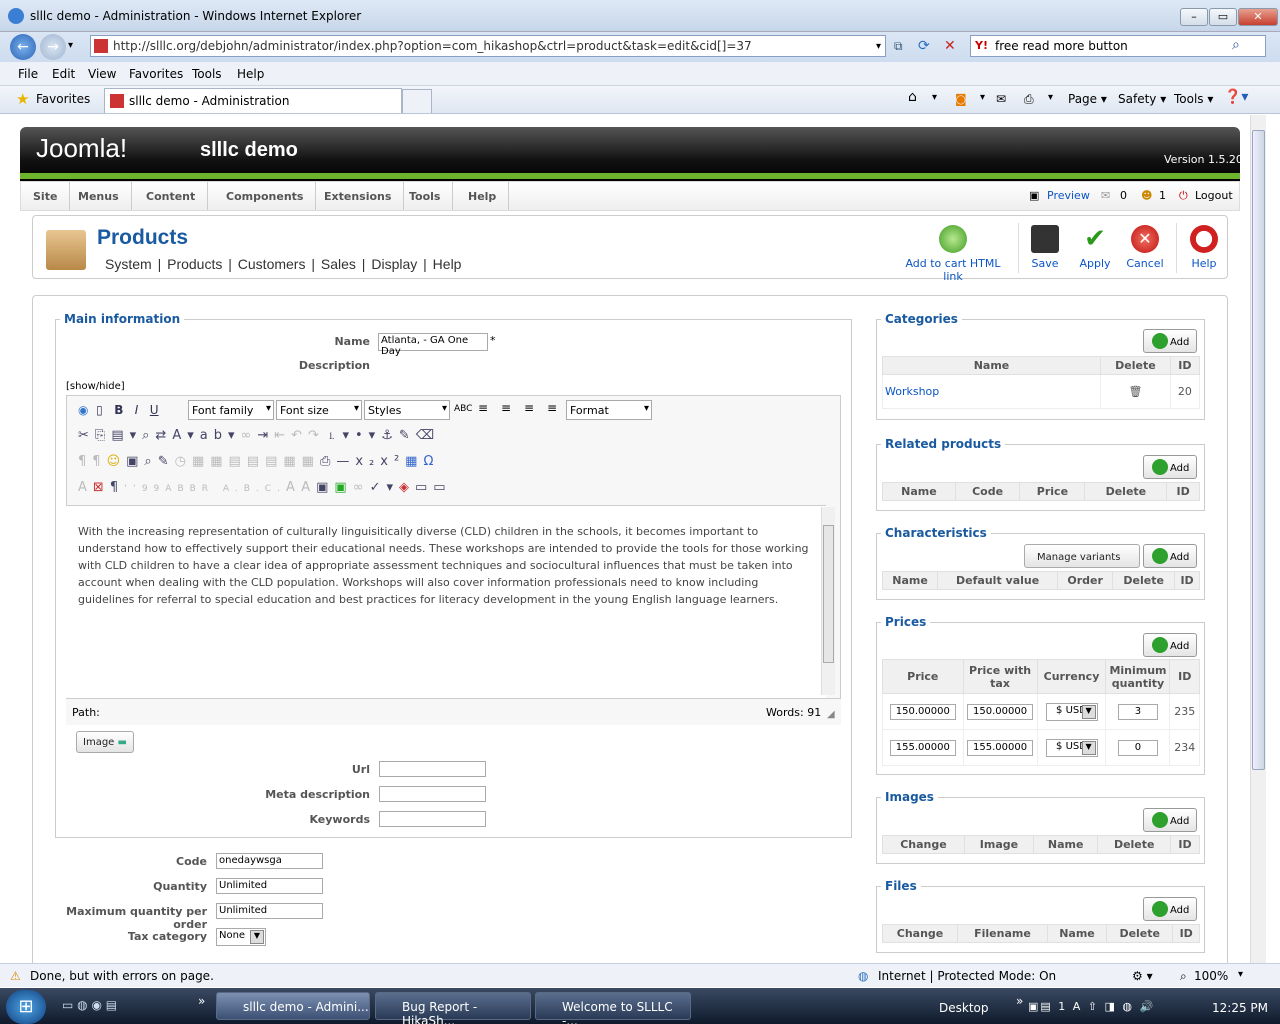 The image size is (1280, 1024). Describe the element at coordinates (70, 45) in the screenshot. I see `history-dropdown-icon: ▾` at that location.